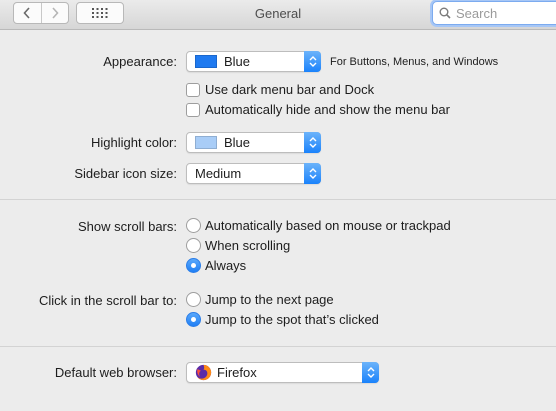  What do you see at coordinates (125, 173) in the screenshot?
I see `sidebar-icon-size-label: Sidebar icon size:` at bounding box center [125, 173].